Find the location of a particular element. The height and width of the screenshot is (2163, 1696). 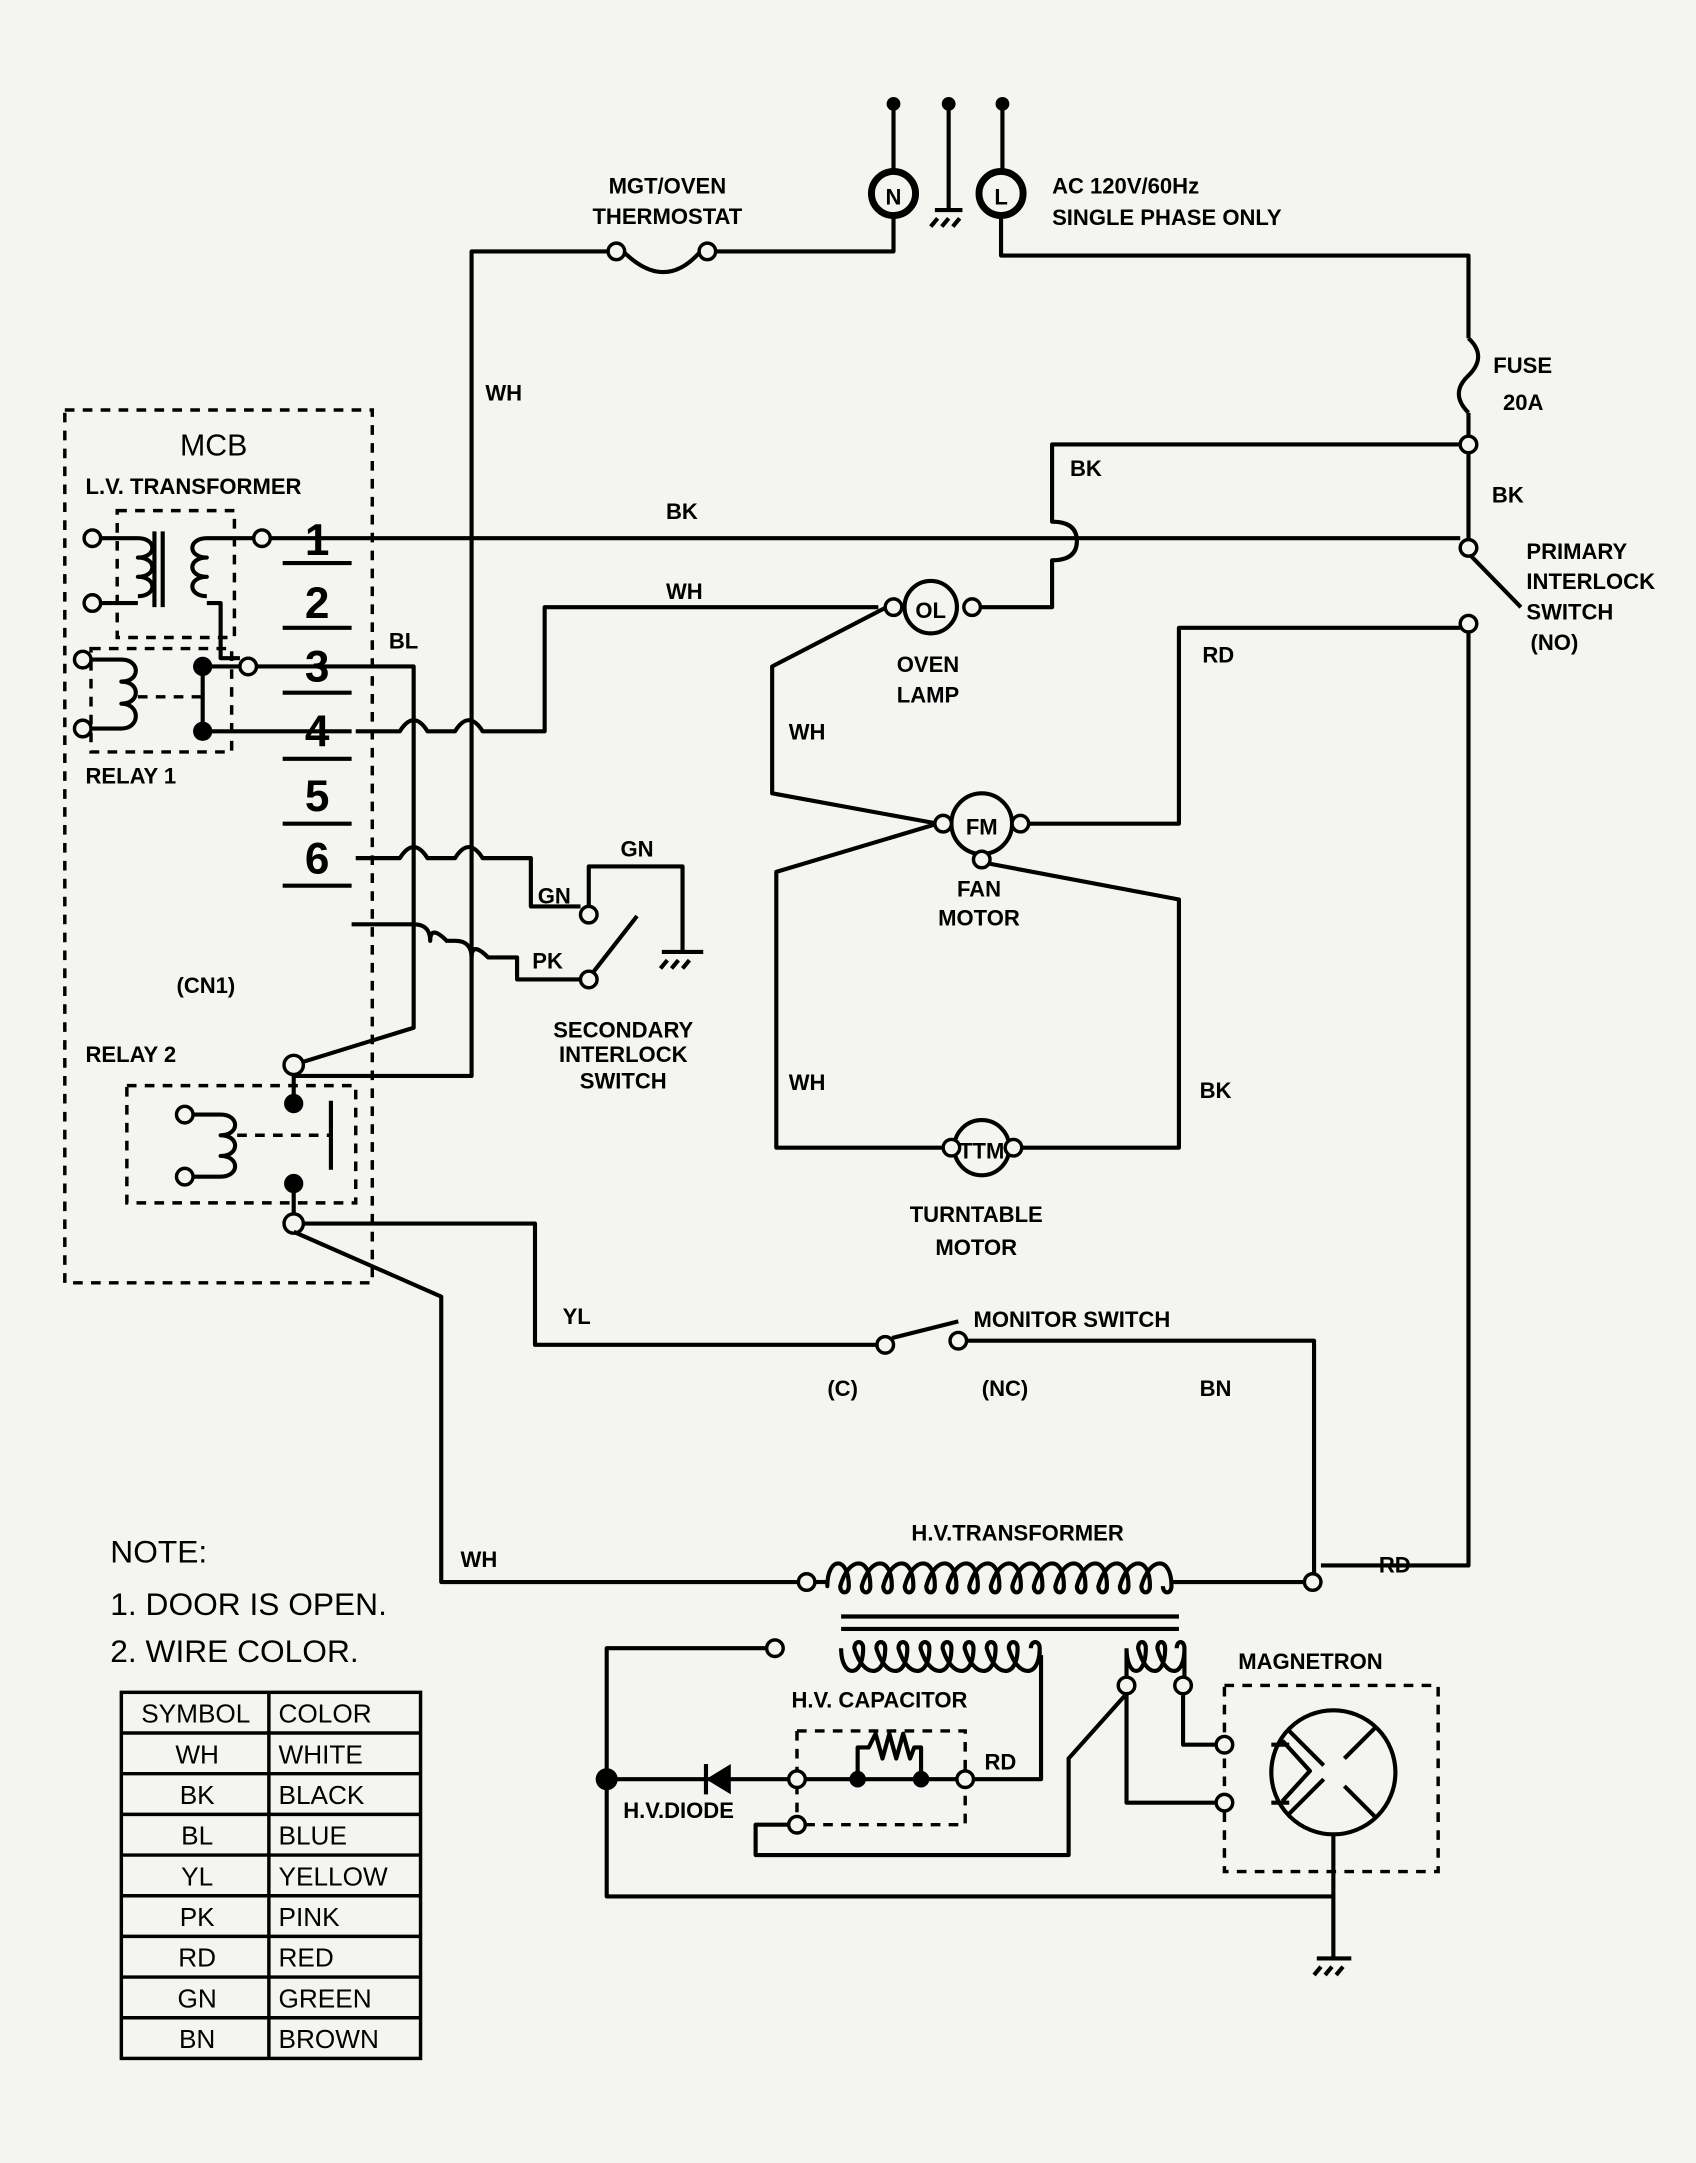

svg-text: H.V. CAPACITOR is located at coordinates (879, 1700).